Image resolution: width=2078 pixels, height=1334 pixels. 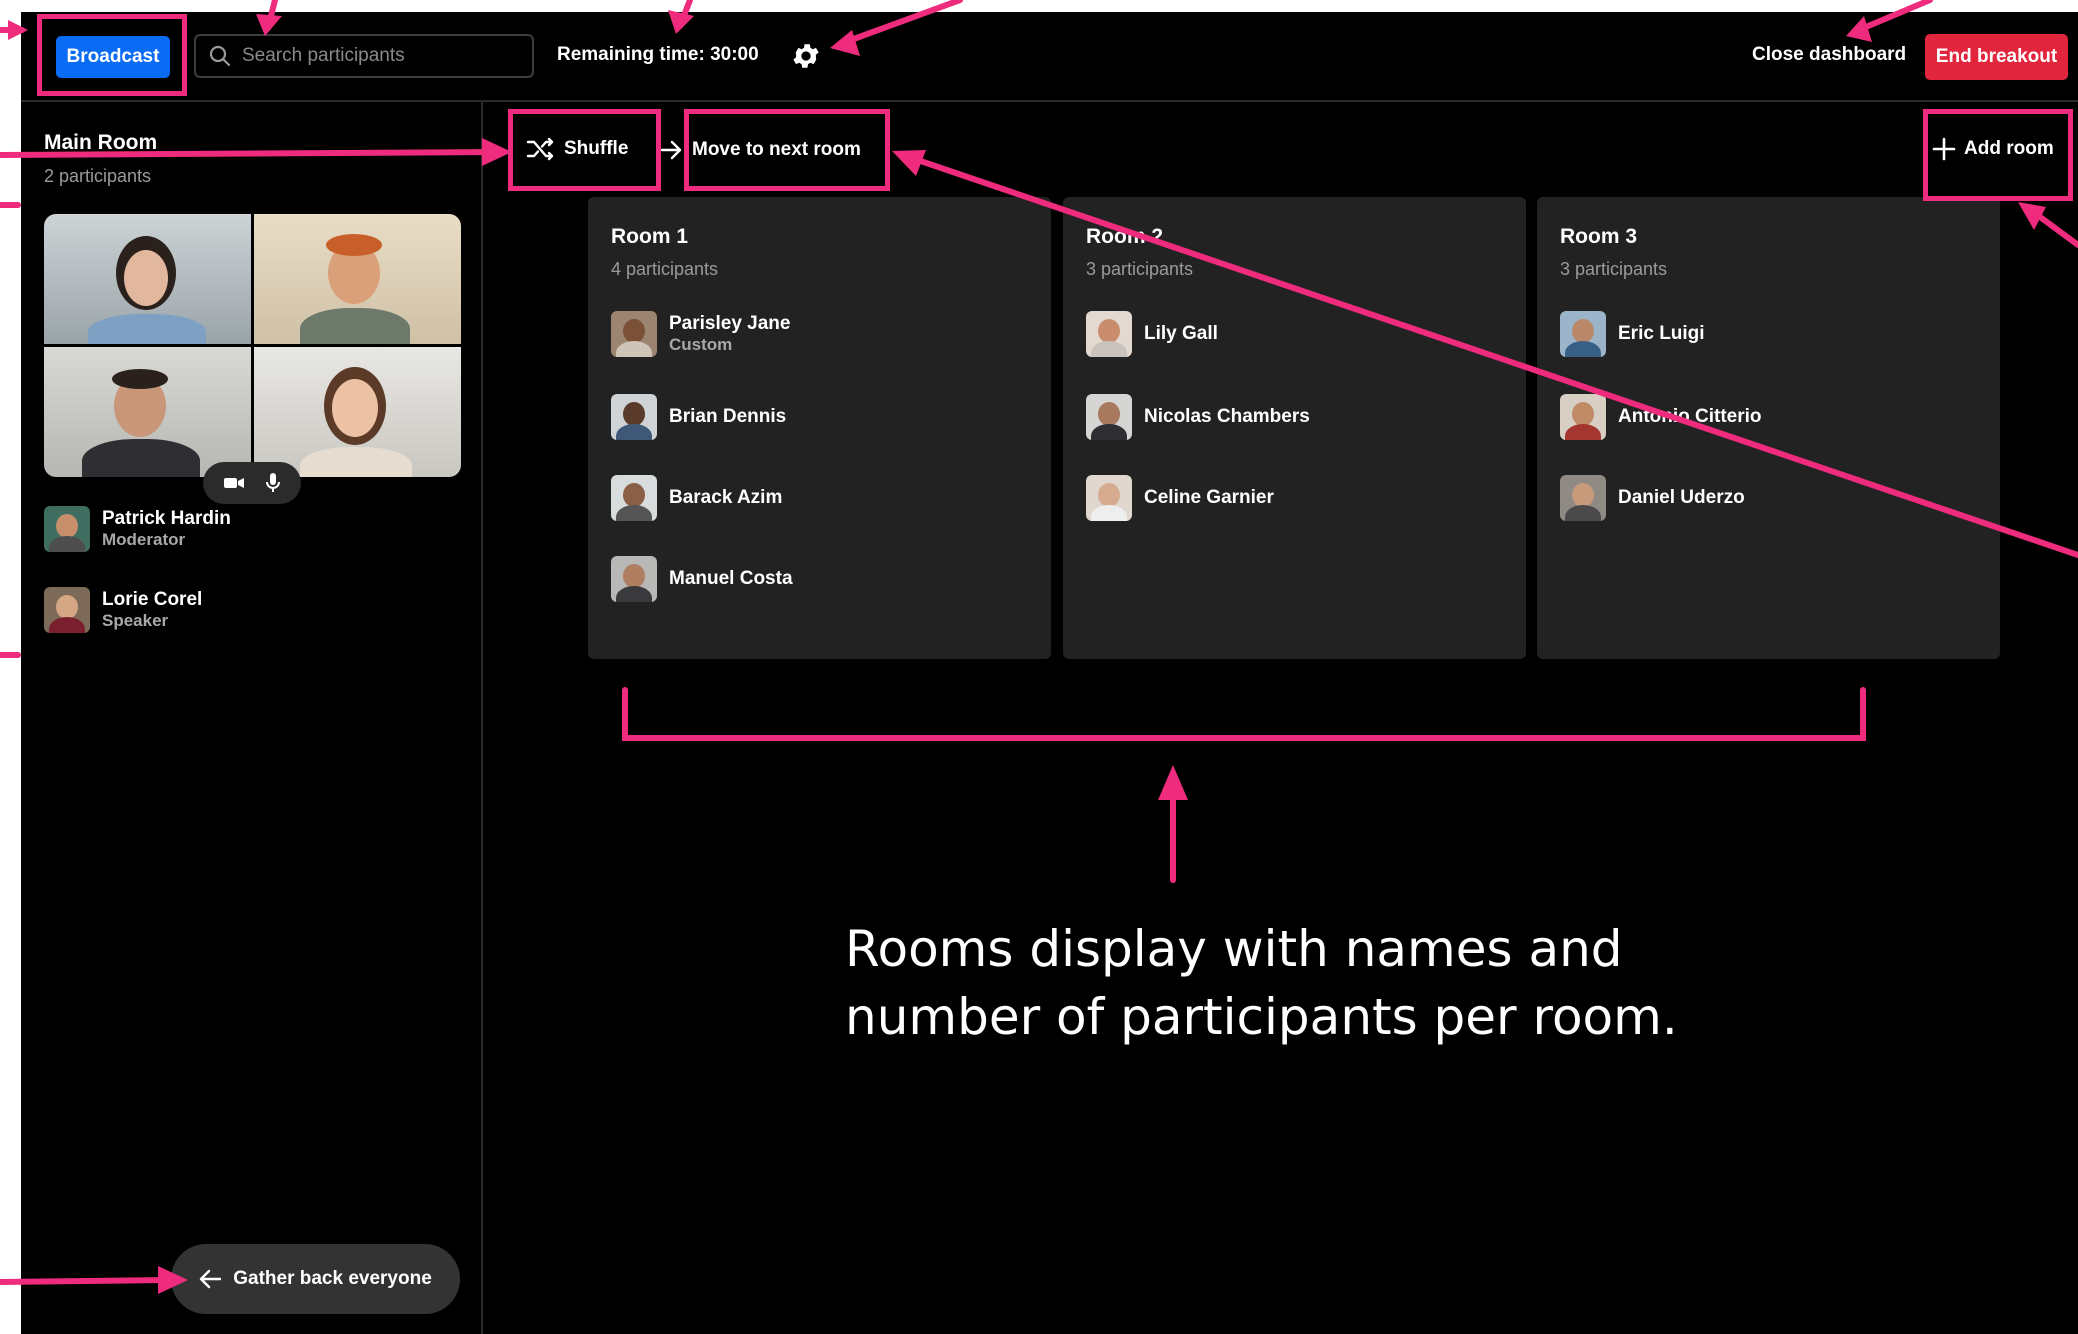 I want to click on main-room-title: Main Room, so click(x=101, y=142).